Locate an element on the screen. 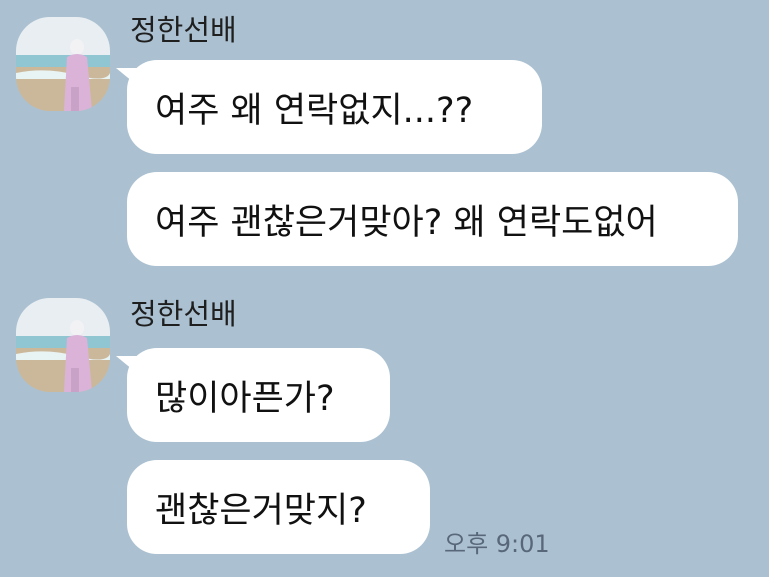  message-bubble: 많이아픈가? is located at coordinates (253, 395).